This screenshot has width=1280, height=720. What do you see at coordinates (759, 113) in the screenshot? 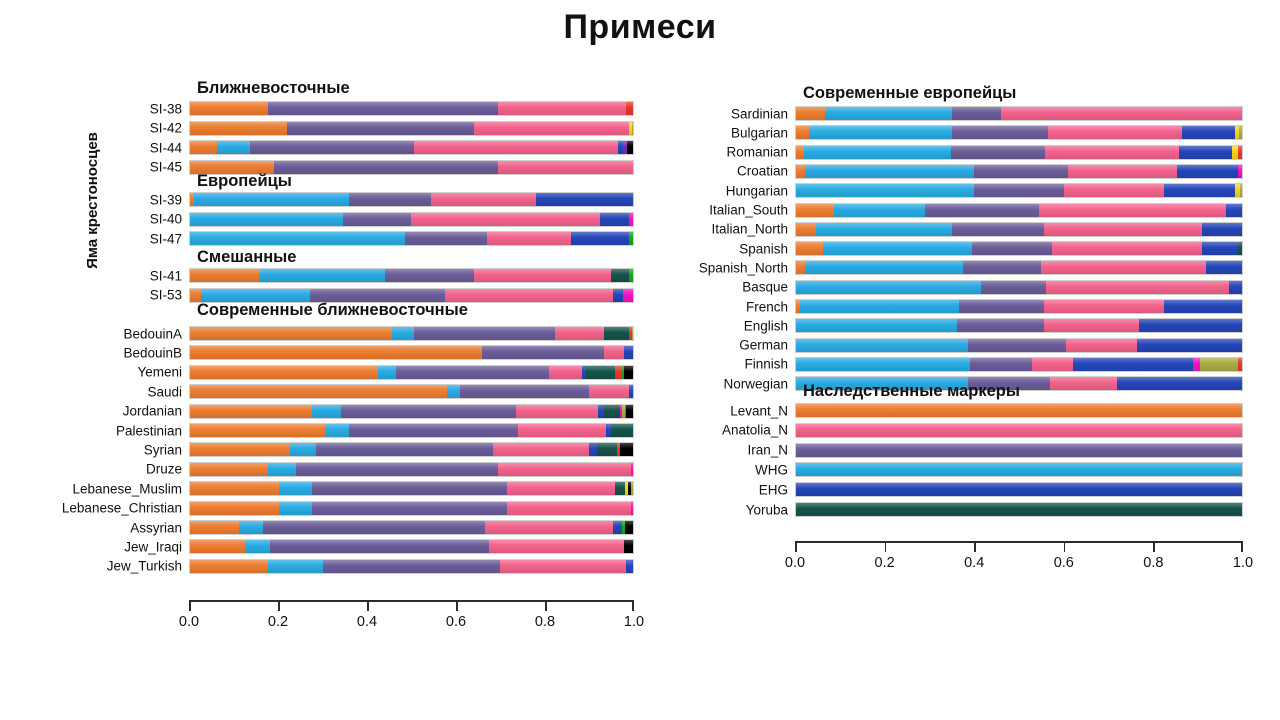
I see `bar-row-label: Sardinian` at bounding box center [759, 113].